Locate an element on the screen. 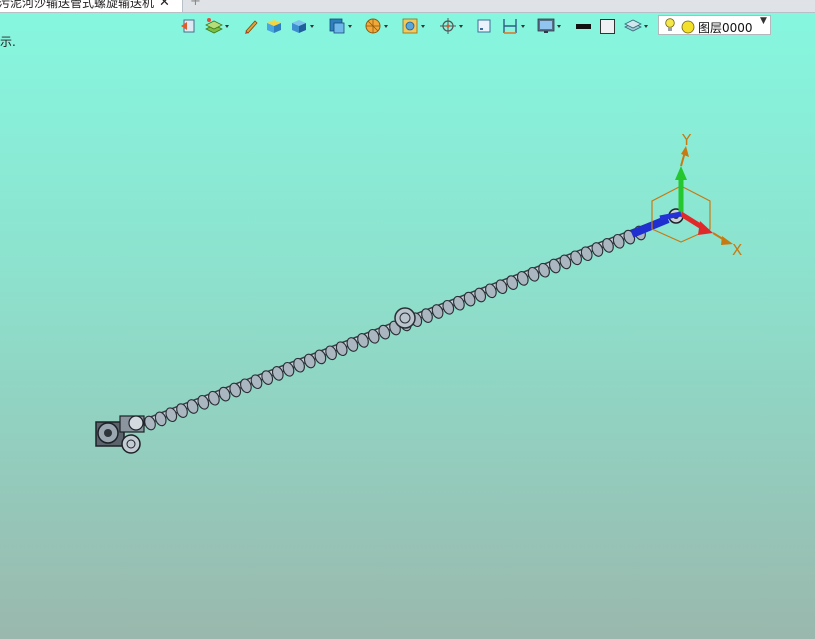 Image resolution: width=815 pixels, height=639 pixels. y-axis-label: Y is located at coordinates (686, 140).